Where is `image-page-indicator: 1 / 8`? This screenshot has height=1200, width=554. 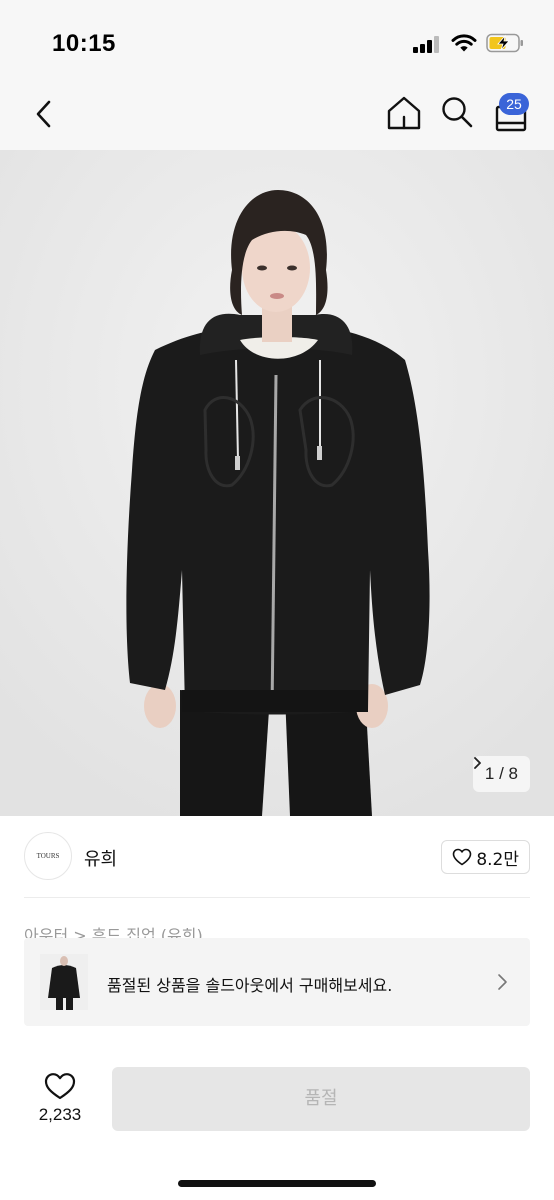
image-page-indicator: 1 / 8 is located at coordinates (501, 774).